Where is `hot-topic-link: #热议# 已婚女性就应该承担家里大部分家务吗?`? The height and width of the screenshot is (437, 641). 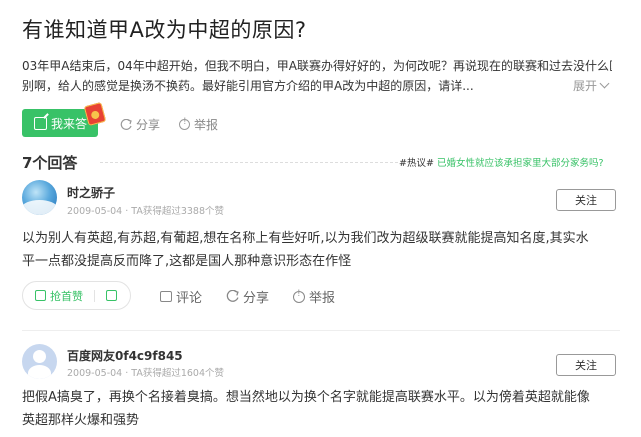
hot-topic-link: #热议# 已婚女性就应该承担家里大部分家务吗? is located at coordinates (501, 162).